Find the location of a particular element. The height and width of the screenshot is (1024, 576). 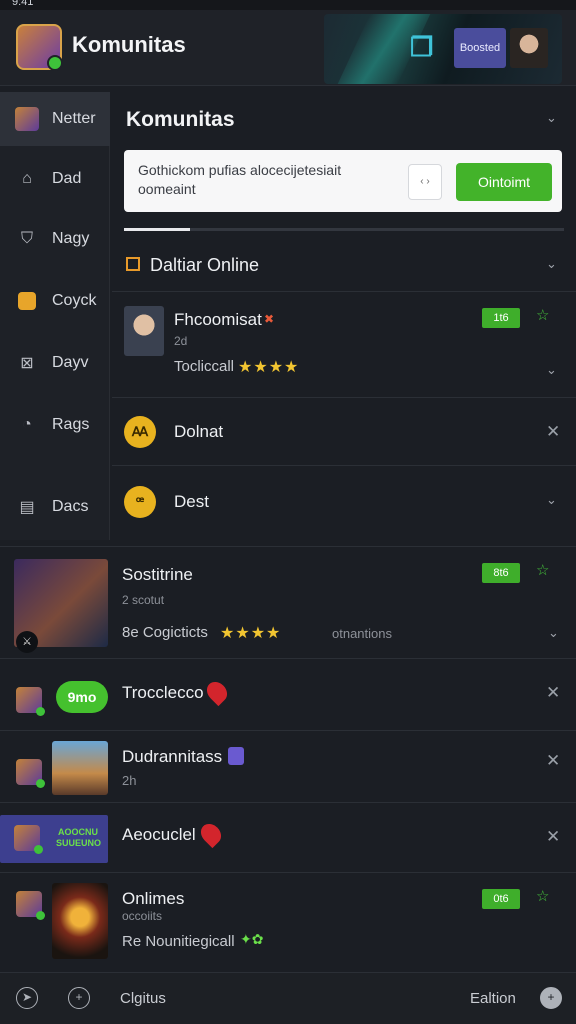

coin-icon: ꟹ is located at coordinates (140, 502).